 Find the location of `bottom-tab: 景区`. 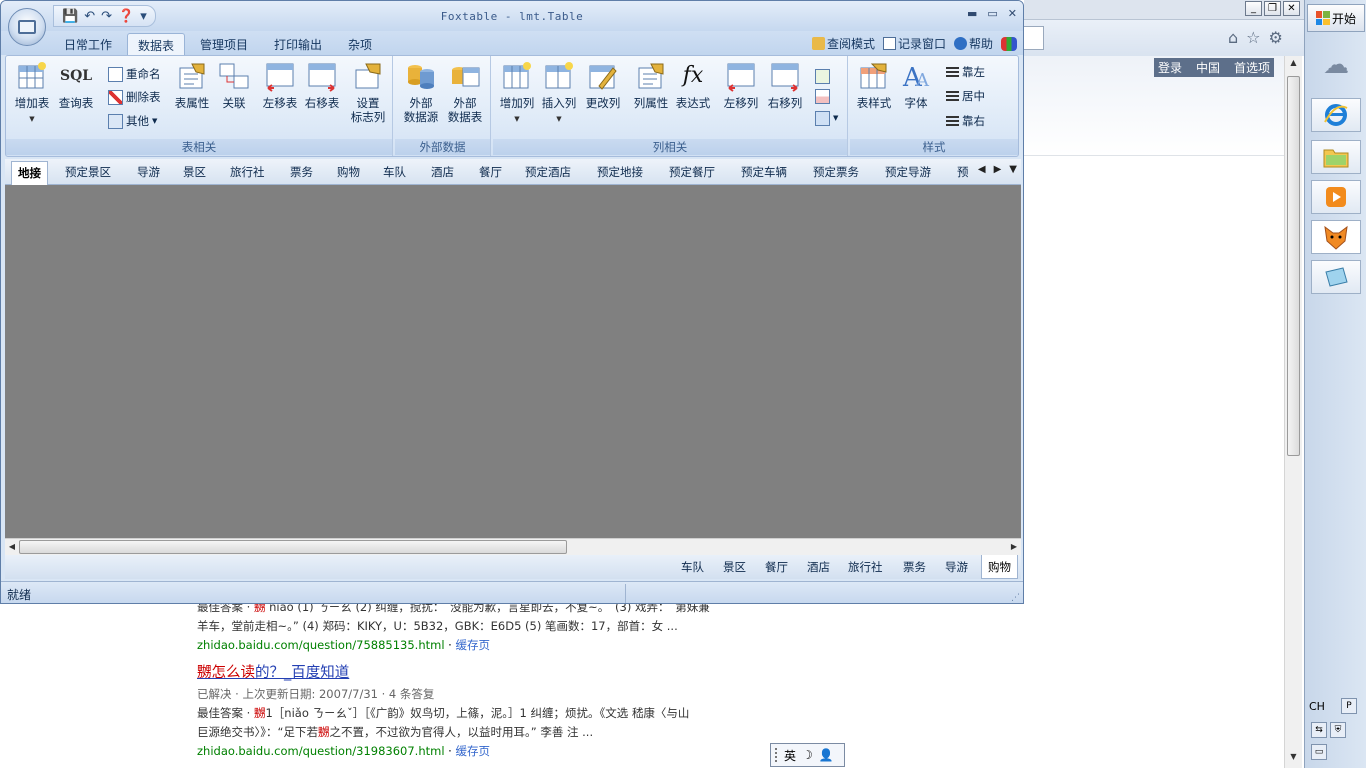

bottom-tab: 景区 is located at coordinates (734, 567).